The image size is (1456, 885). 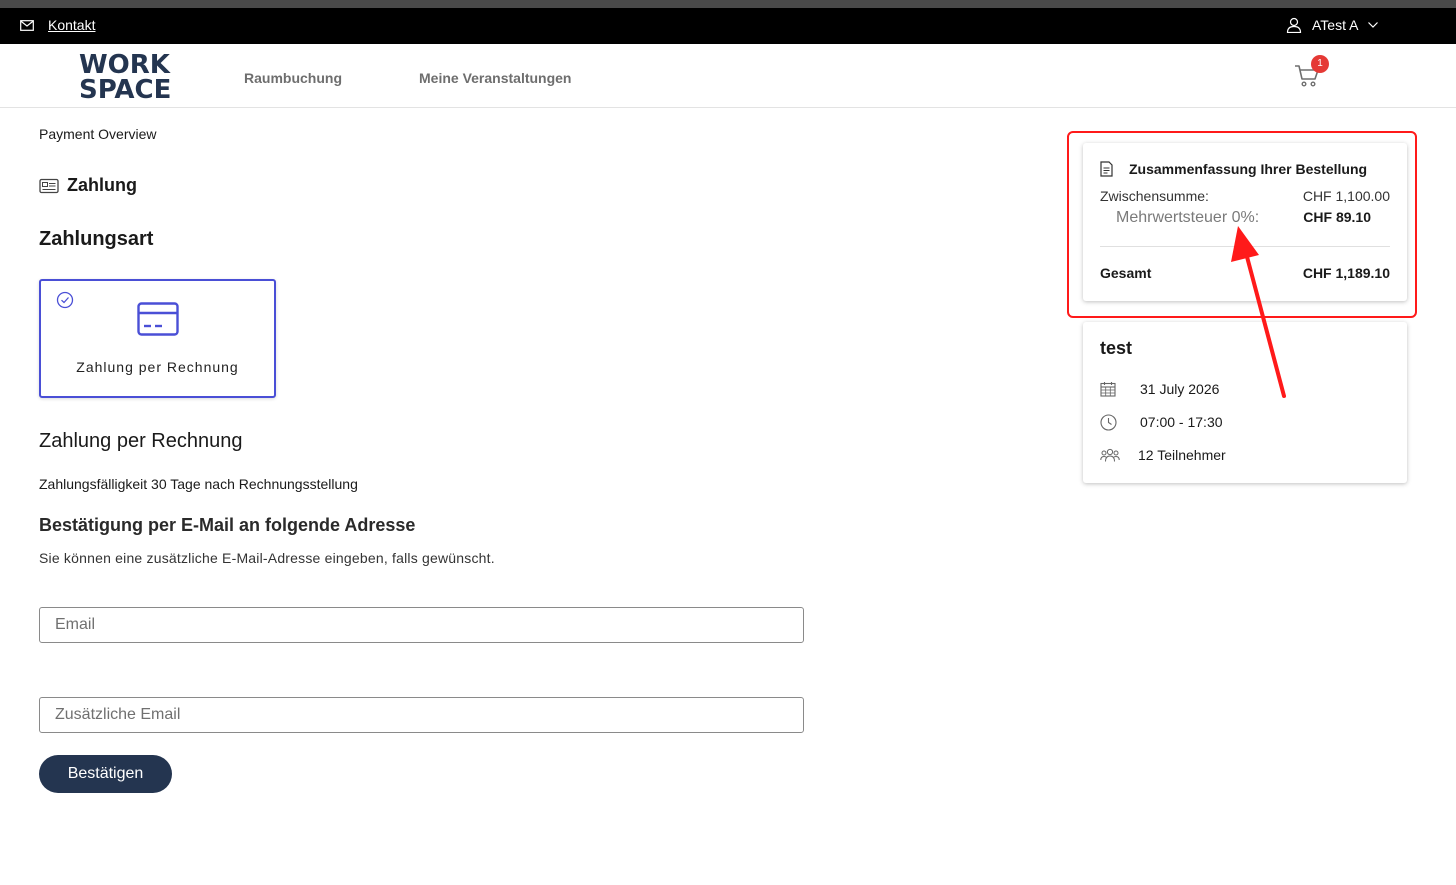 I want to click on email-field-wrapper, so click(x=421, y=625).